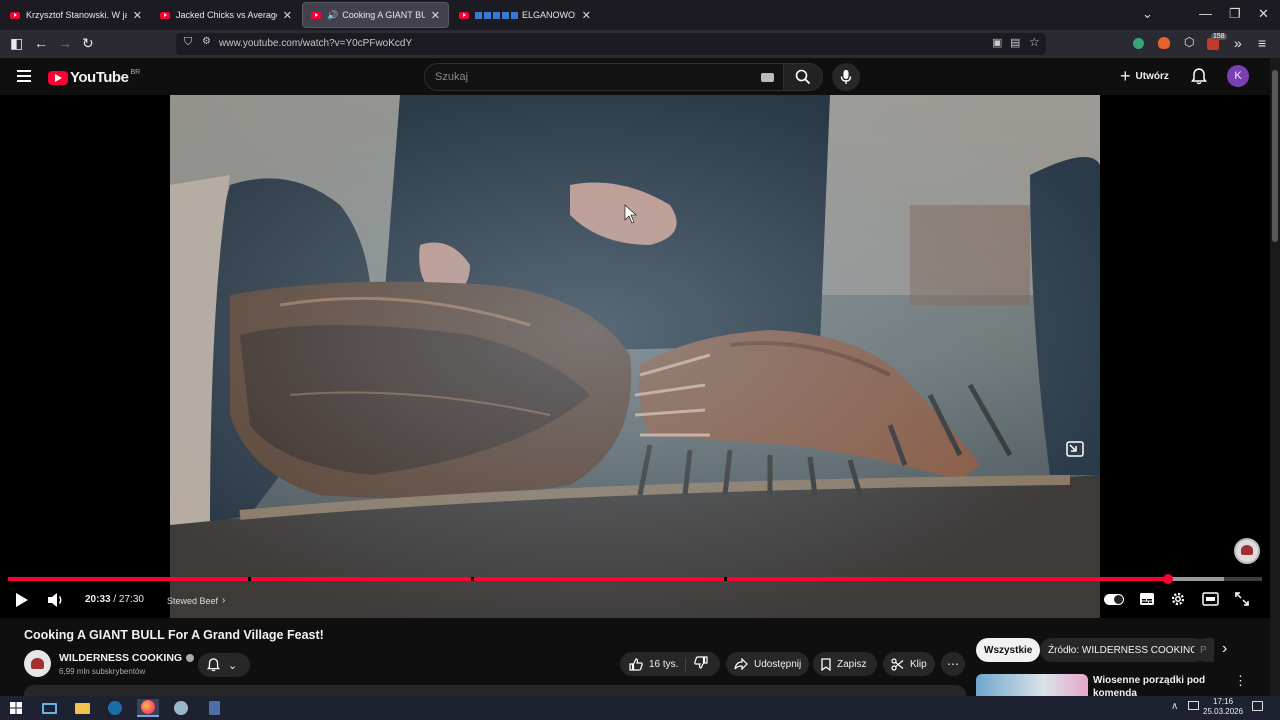 The height and width of the screenshot is (720, 1280). I want to click on like-button: 16 tys., so click(653, 664).